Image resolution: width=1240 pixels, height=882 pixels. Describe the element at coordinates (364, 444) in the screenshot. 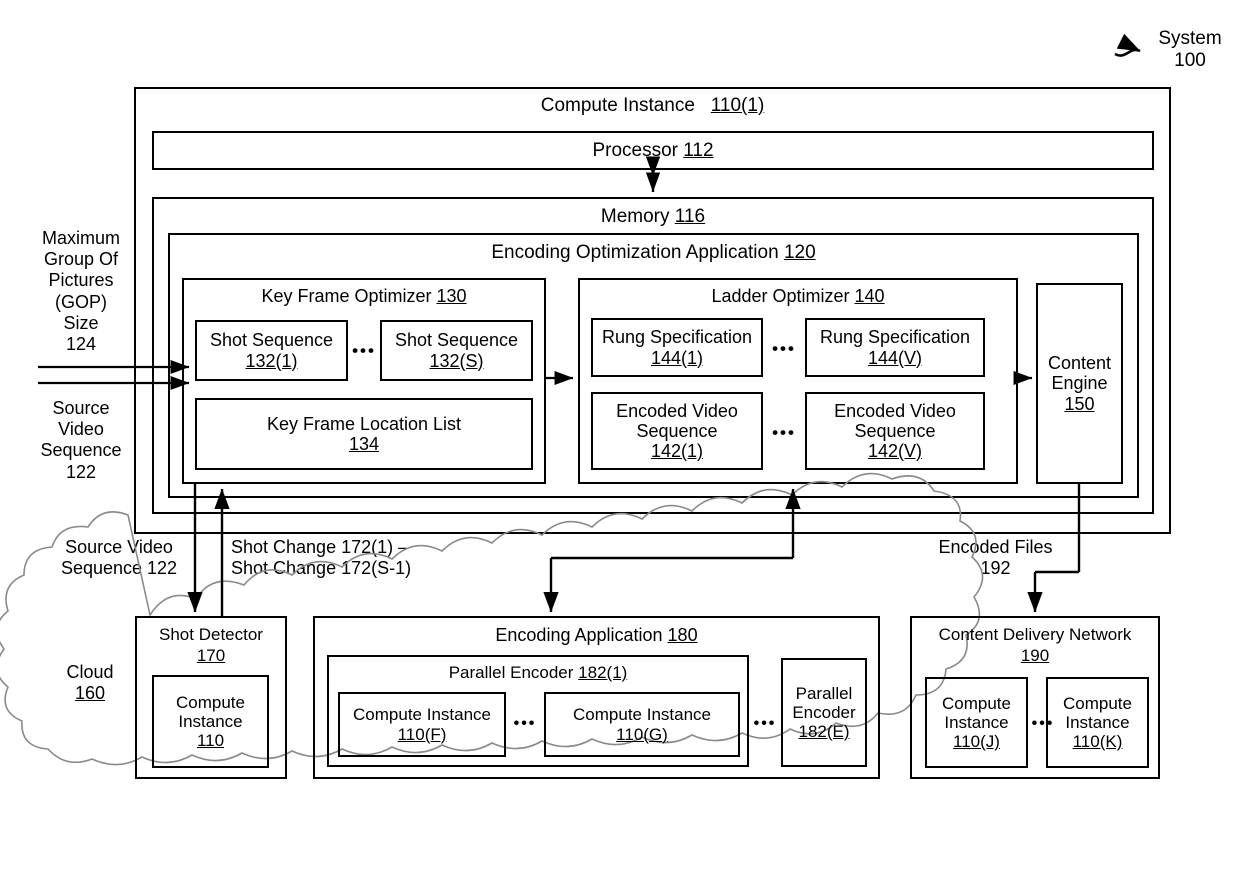

I see `kfll-ref: 134` at that location.